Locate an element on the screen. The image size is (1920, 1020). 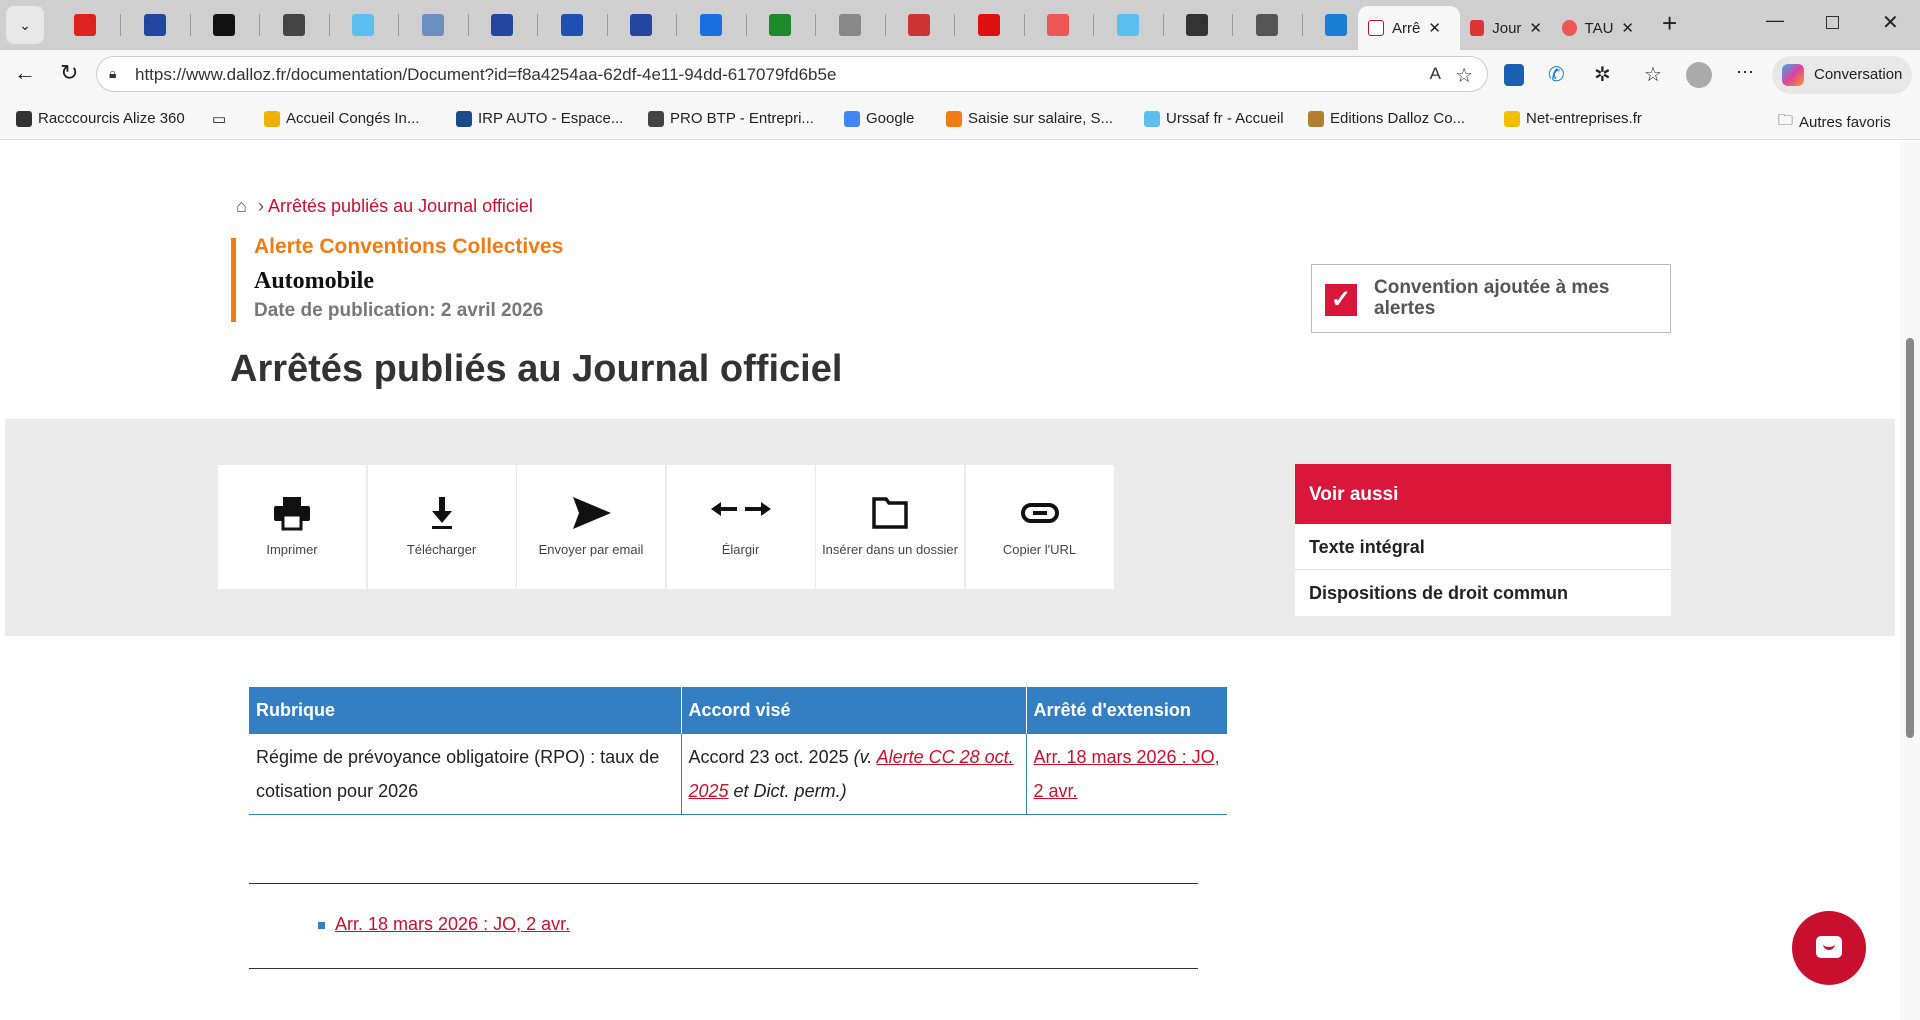
profile-avatar is located at coordinates (1699, 75).